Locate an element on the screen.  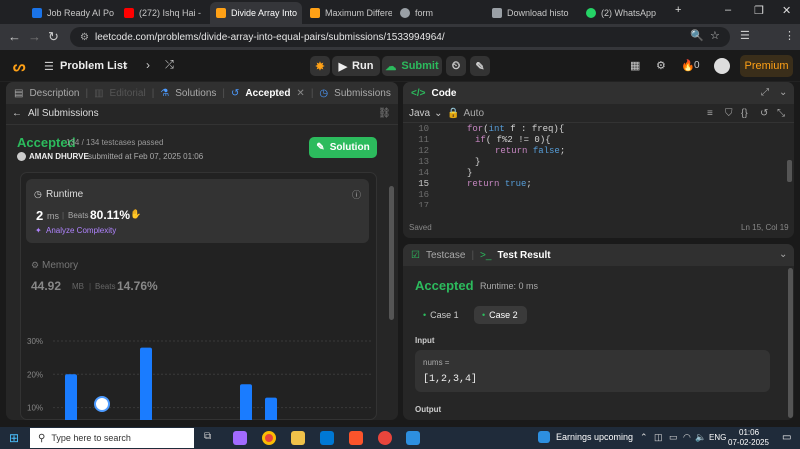
minimize-icon: – is located at coordinates (728, 10).